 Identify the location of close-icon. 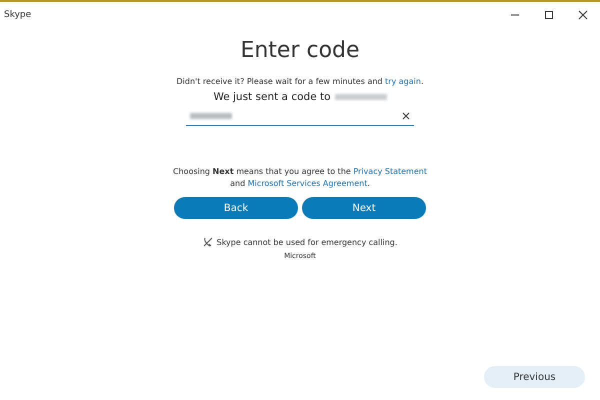
(583, 15).